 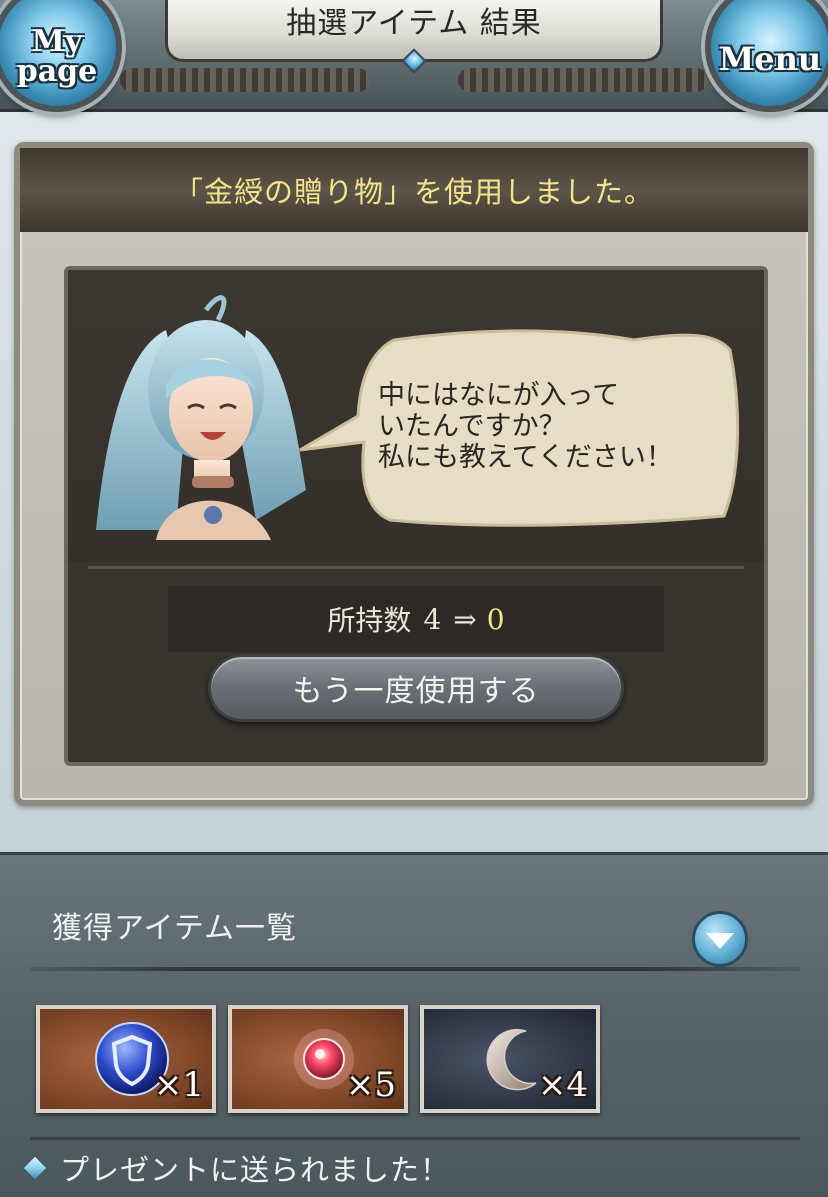 I want to click on diamond-gem-icon, so click(x=35, y=1168).